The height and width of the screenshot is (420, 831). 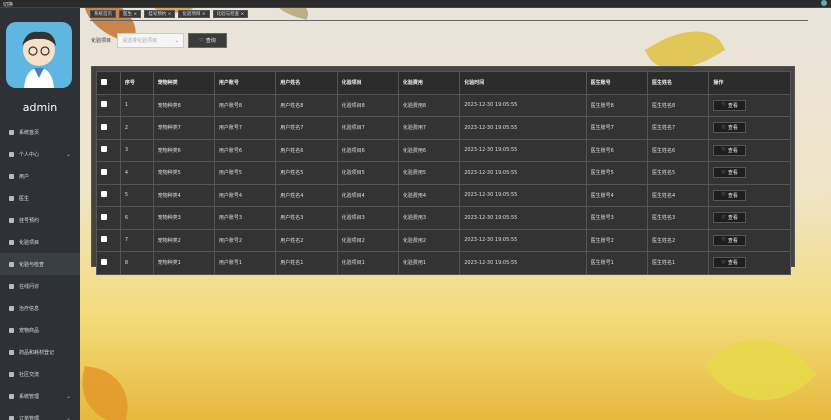 What do you see at coordinates (136, 173) in the screenshot?
I see `table-cell: 4` at bounding box center [136, 173].